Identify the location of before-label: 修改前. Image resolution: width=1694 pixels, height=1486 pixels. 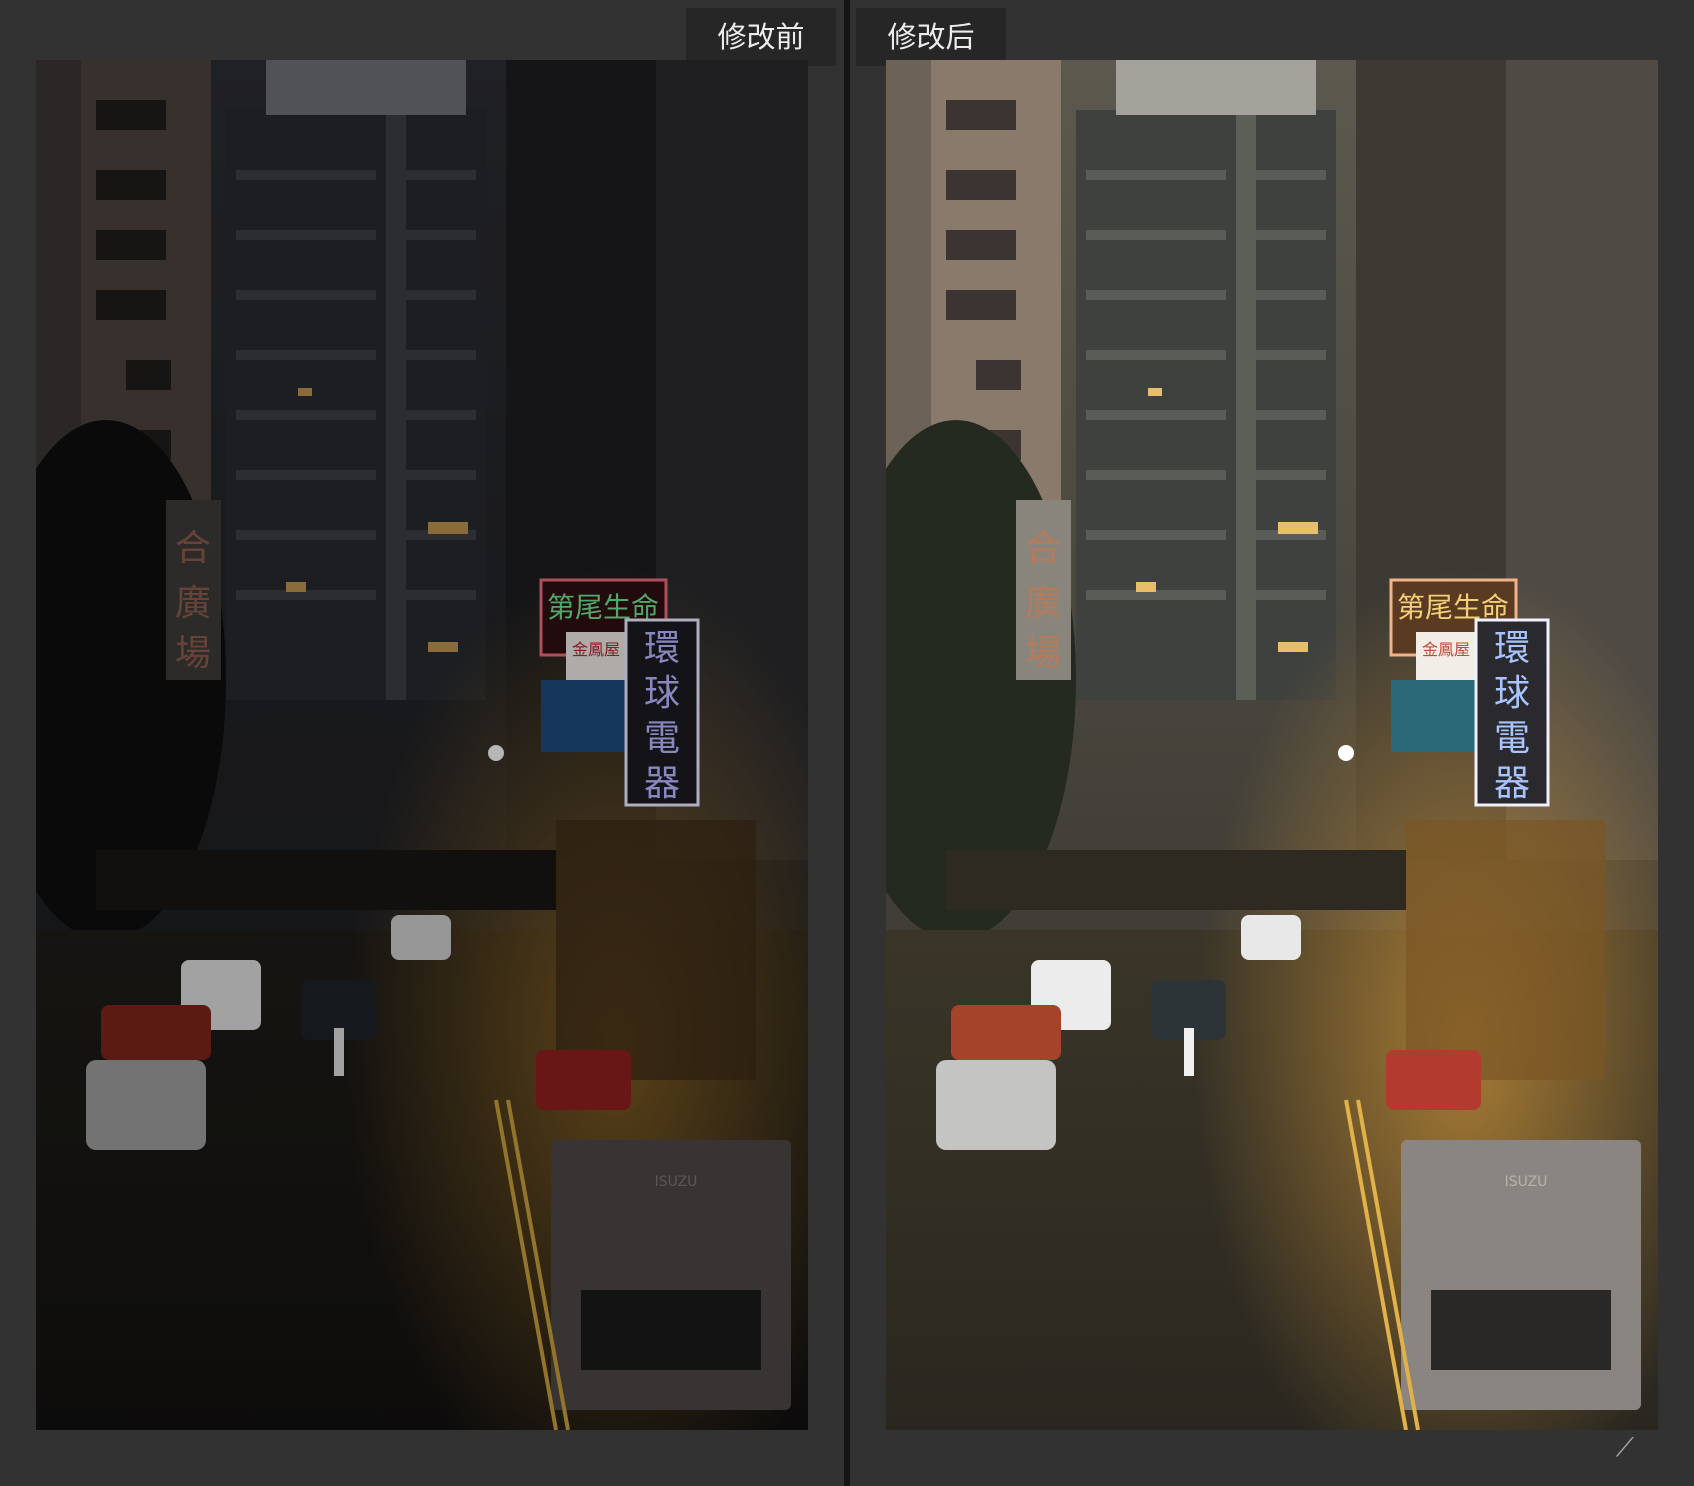
(761, 37).